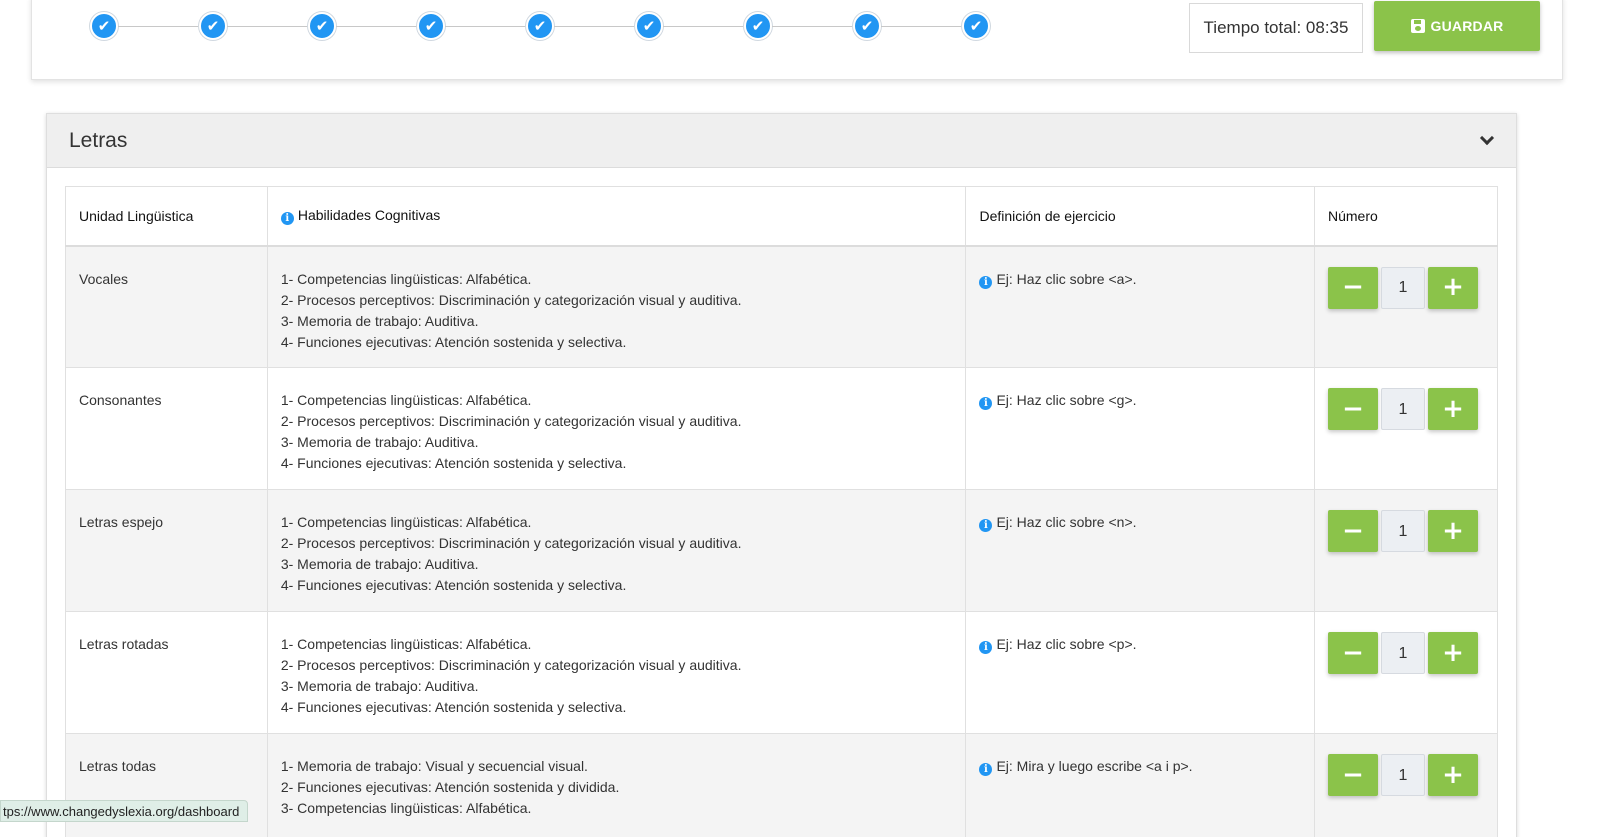 Image resolution: width=1600 pixels, height=837 pixels. What do you see at coordinates (166, 216) in the screenshot?
I see `header-unit: Unidad Lingüistica` at bounding box center [166, 216].